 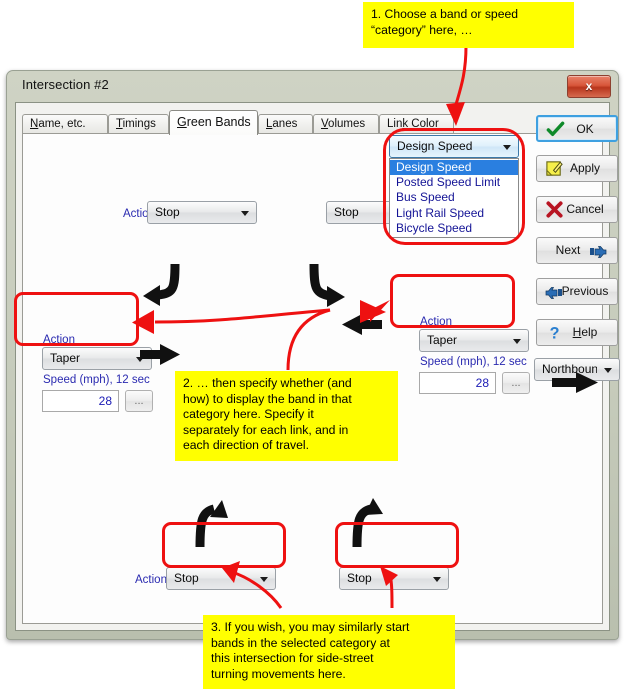 I want to click on tab-label: Link Color, so click(x=413, y=124).